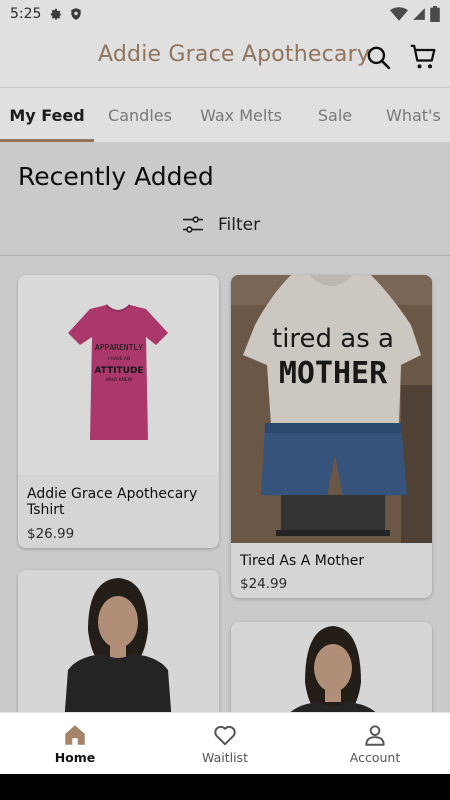  What do you see at coordinates (119, 359) in the screenshot?
I see `shirt-print-line: I HAVE AN` at bounding box center [119, 359].